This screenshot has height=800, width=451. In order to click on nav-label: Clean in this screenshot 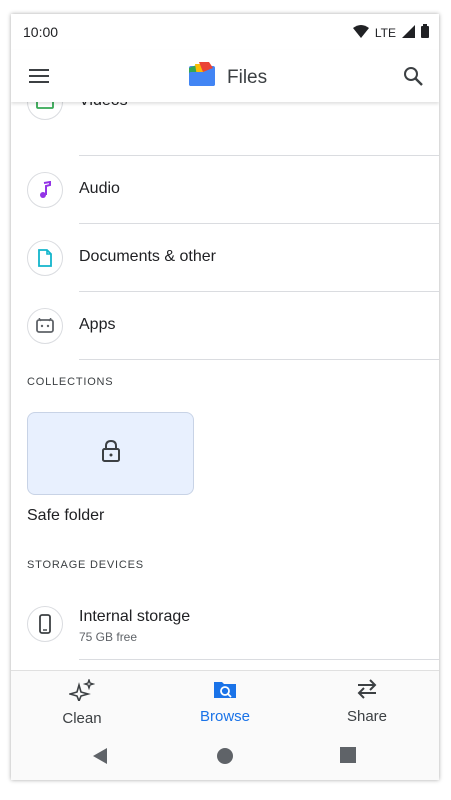, I will do `click(82, 718)`.